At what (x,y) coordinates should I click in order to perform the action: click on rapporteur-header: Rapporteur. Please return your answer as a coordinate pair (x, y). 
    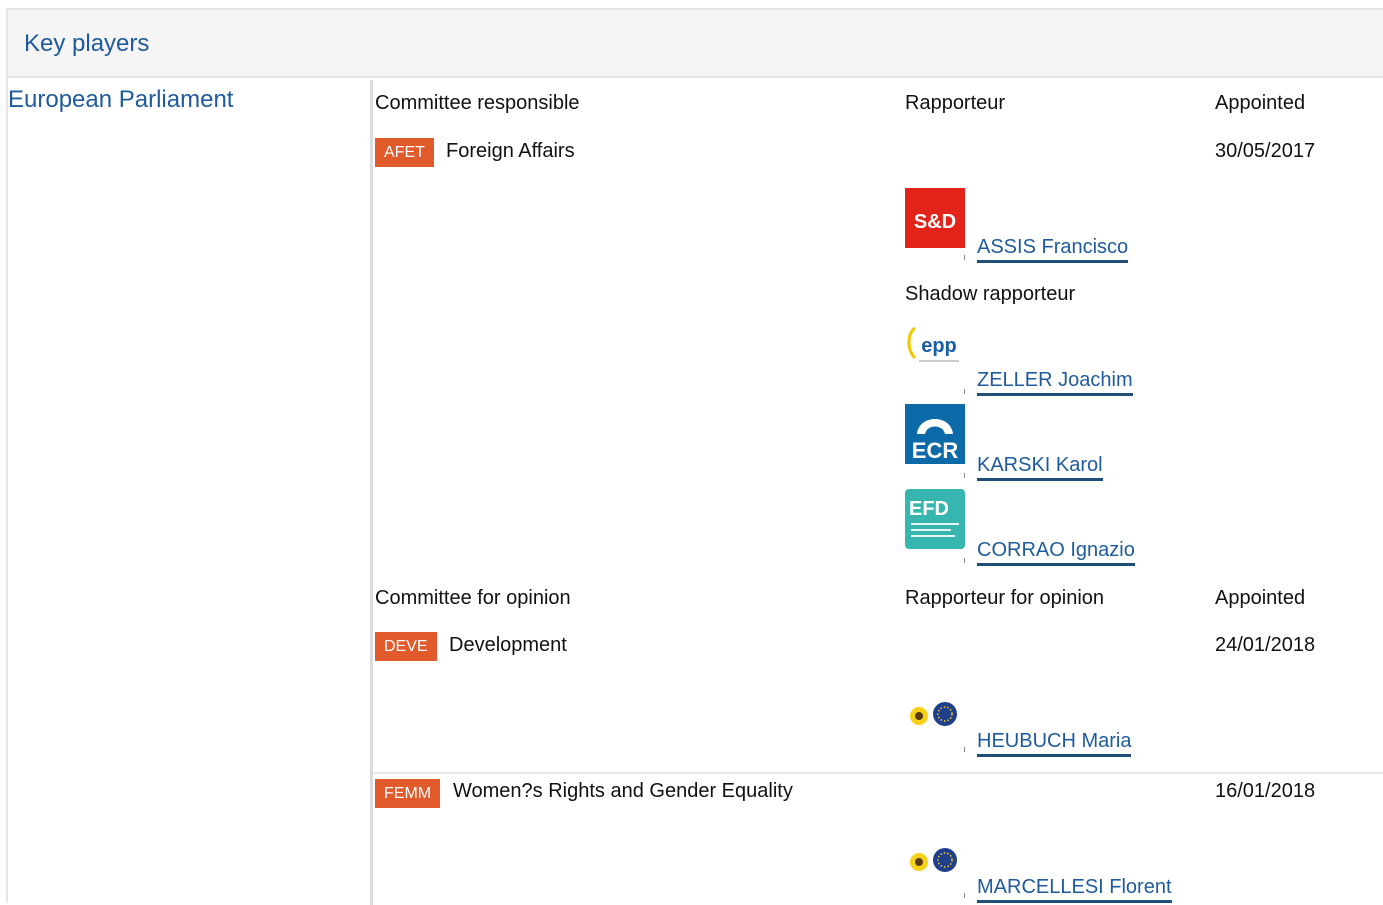
    Looking at the image, I should click on (955, 103).